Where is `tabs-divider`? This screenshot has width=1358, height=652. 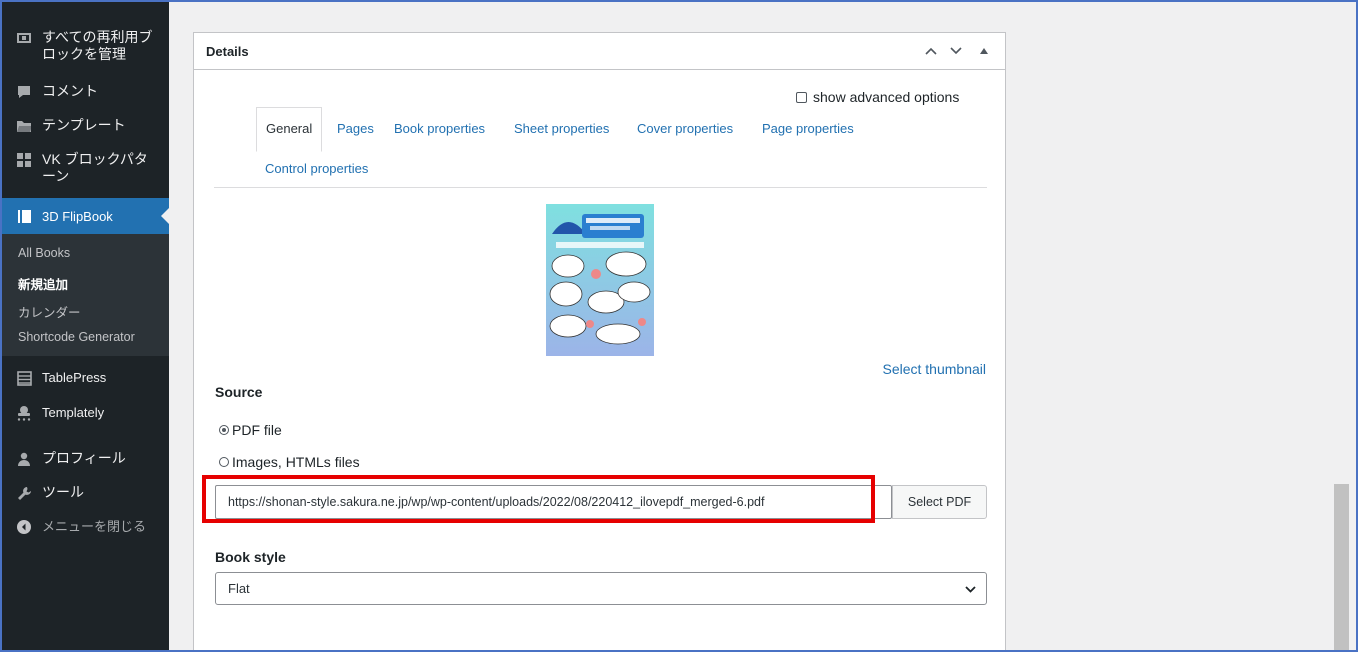 tabs-divider is located at coordinates (600, 187).